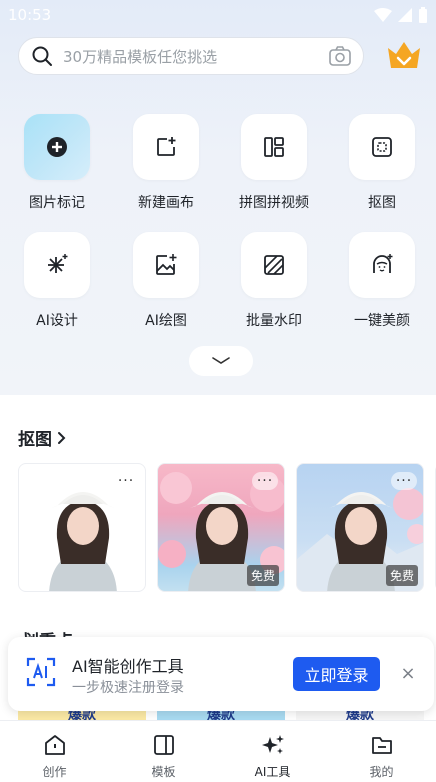 This screenshot has width=436, height=782. I want to click on cutout-section-title: 抠图, so click(43, 437).